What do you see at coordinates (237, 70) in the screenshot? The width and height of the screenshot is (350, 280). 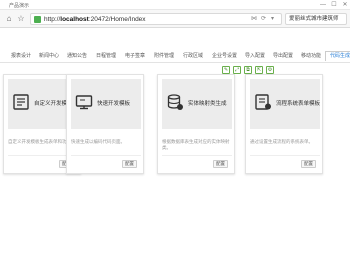 I see `fullscreen-icon: ⤢` at bounding box center [237, 70].